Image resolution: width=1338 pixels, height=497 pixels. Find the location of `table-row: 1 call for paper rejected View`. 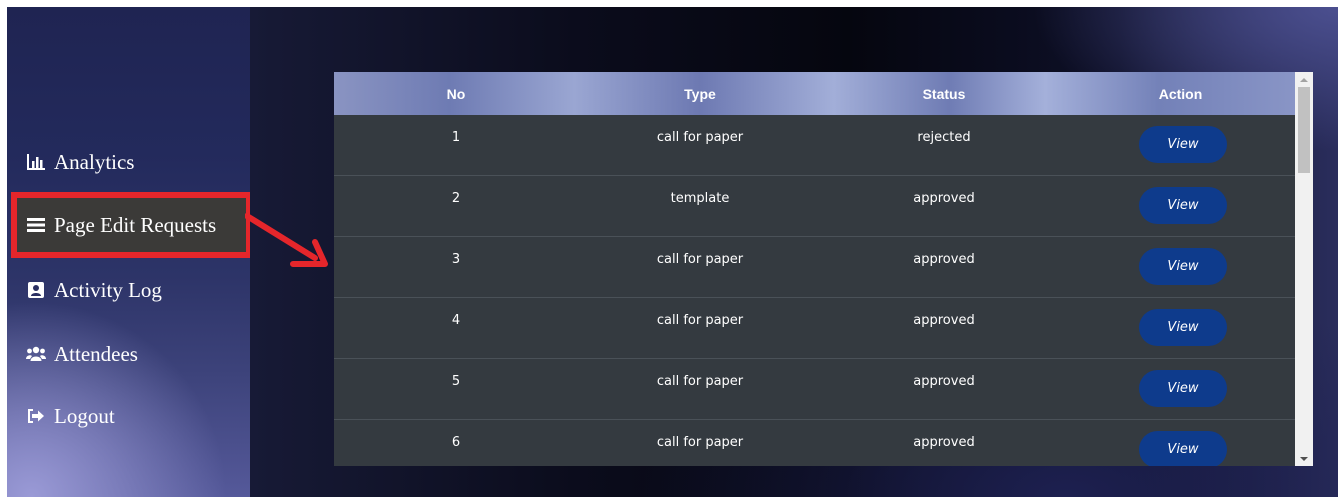

table-row: 1 call for paper rejected View is located at coordinates (814, 145).